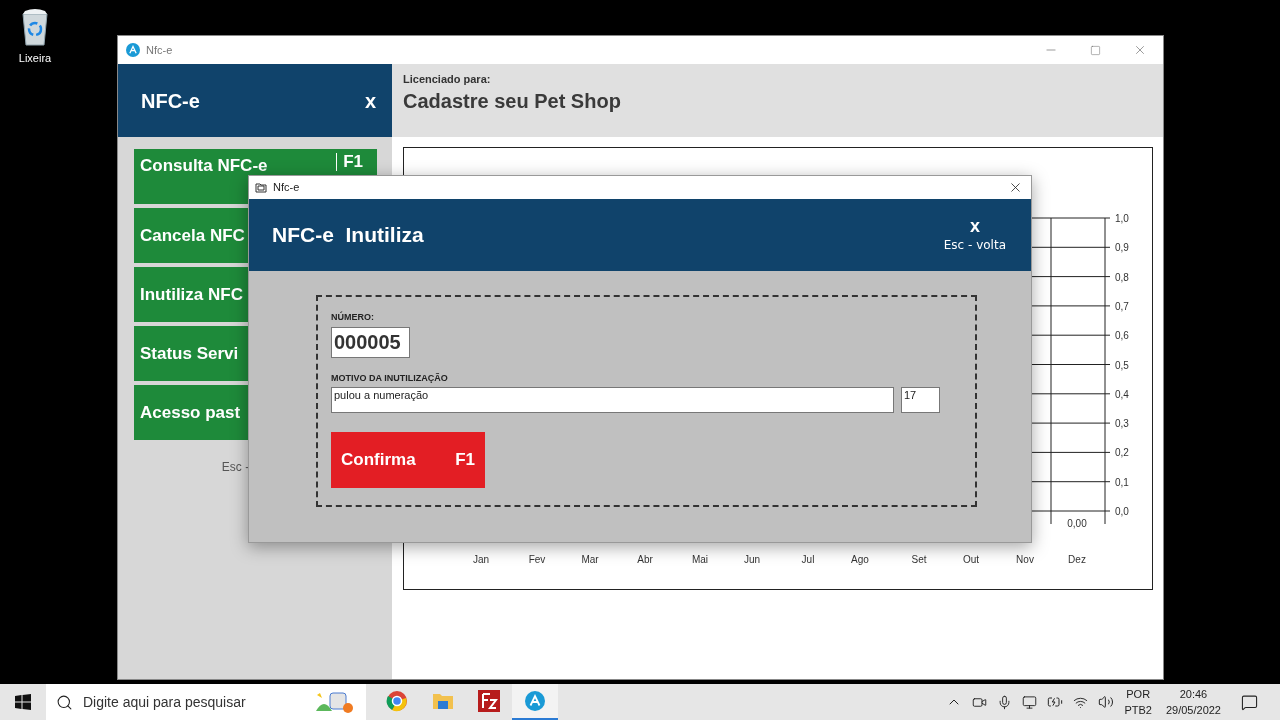  I want to click on axis-month-label: Fev, so click(537, 559).